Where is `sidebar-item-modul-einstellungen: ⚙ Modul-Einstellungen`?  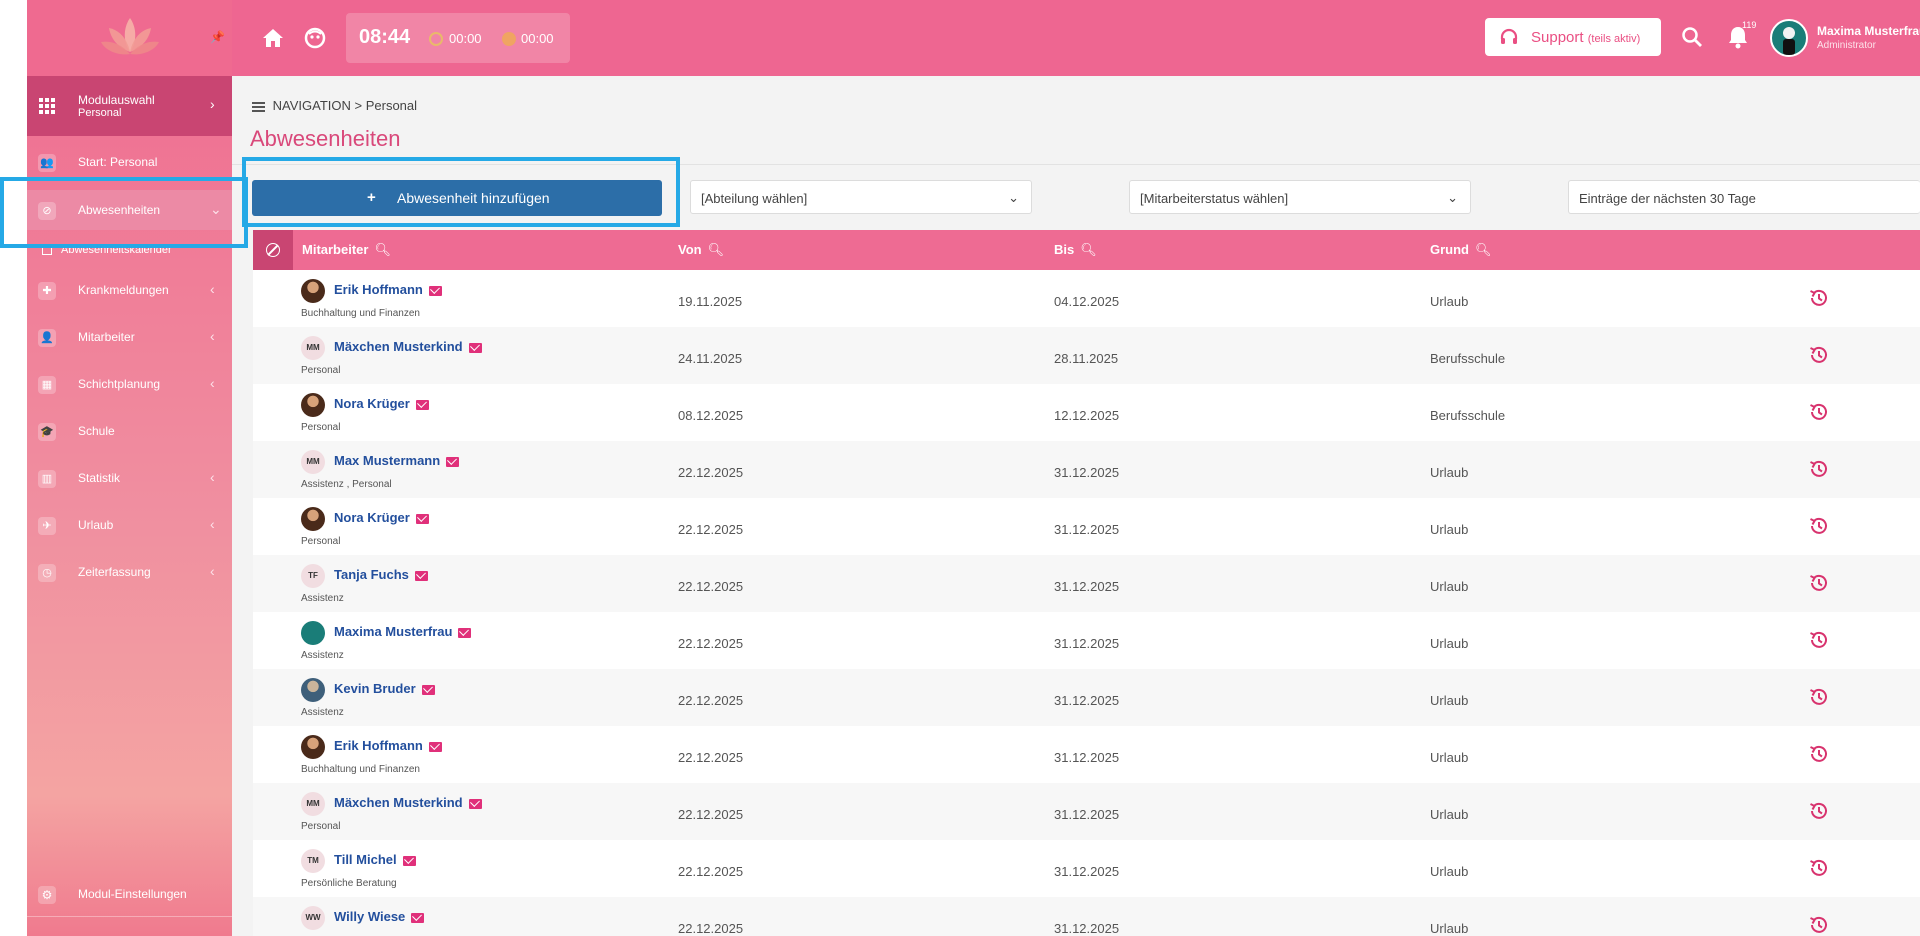
sidebar-item-modul-einstellungen: ⚙ Modul-Einstellungen is located at coordinates (129, 894).